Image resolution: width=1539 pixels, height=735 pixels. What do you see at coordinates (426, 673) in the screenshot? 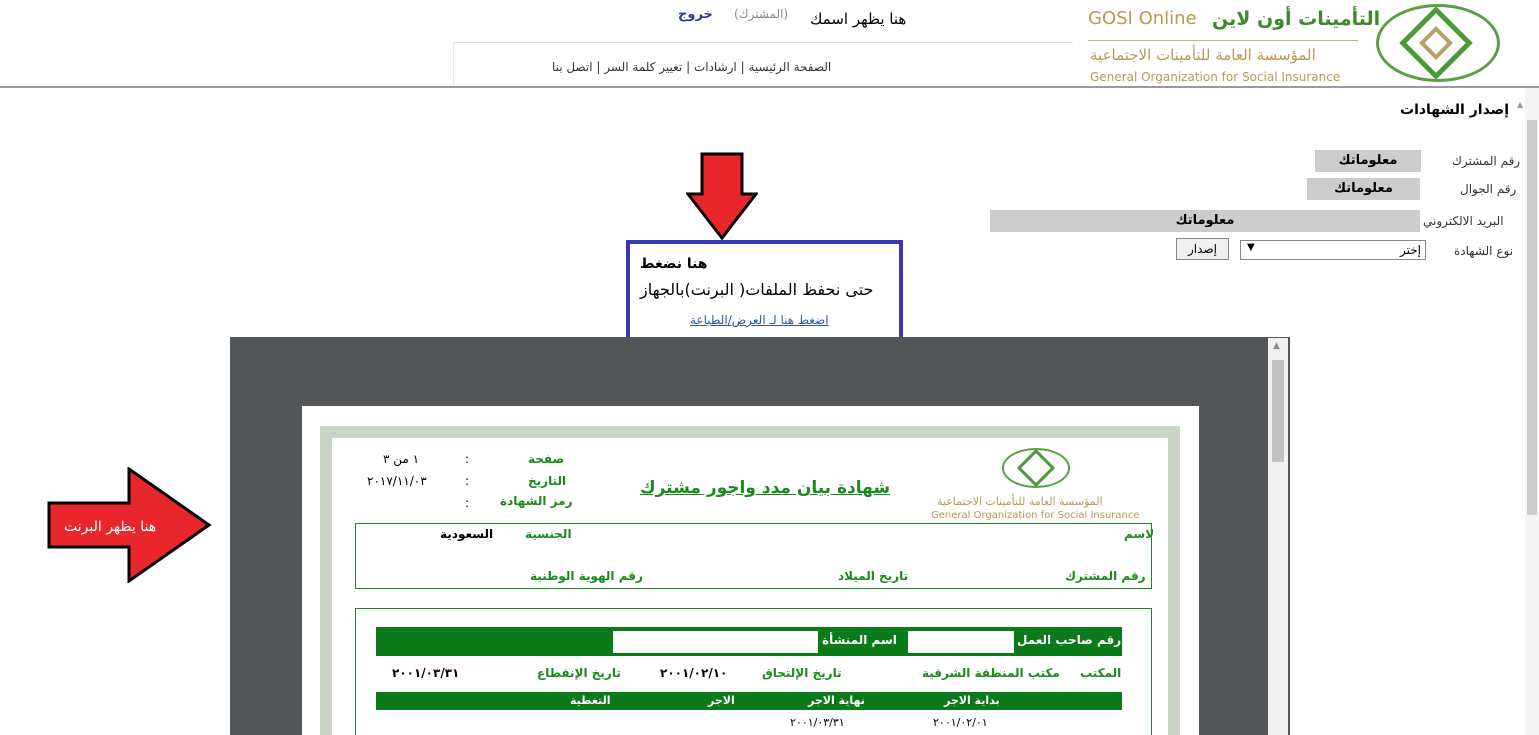
I see `end-date-value: ٢٠٠١/٠٣/٣١` at bounding box center [426, 673].